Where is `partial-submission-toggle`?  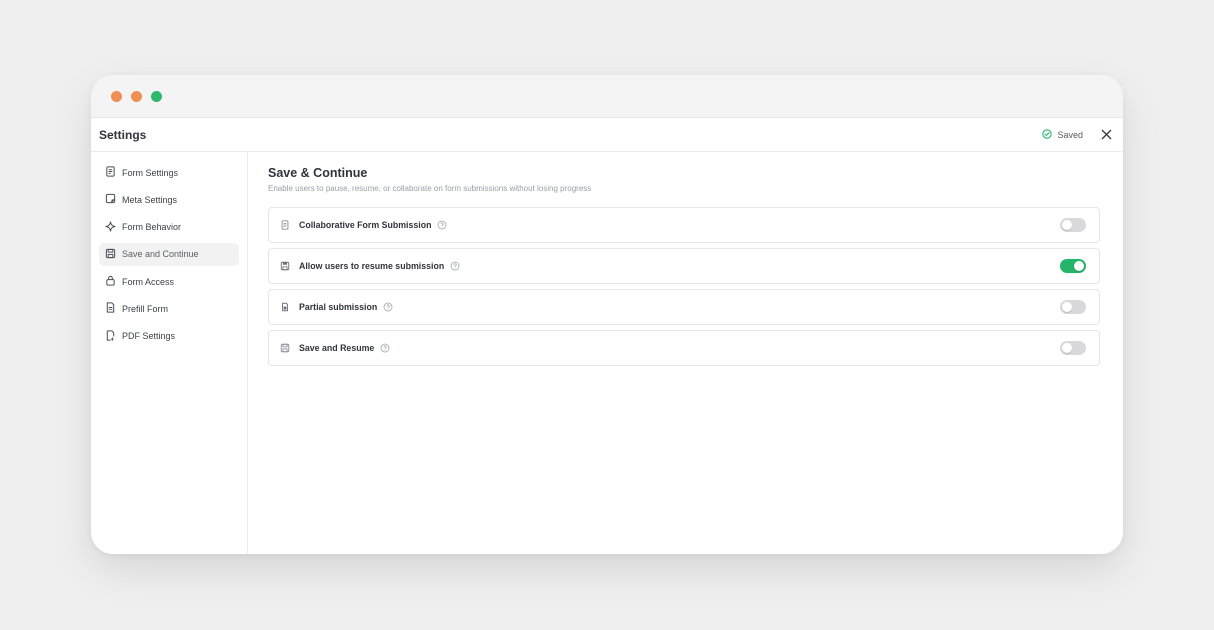
partial-submission-toggle is located at coordinates (1073, 307).